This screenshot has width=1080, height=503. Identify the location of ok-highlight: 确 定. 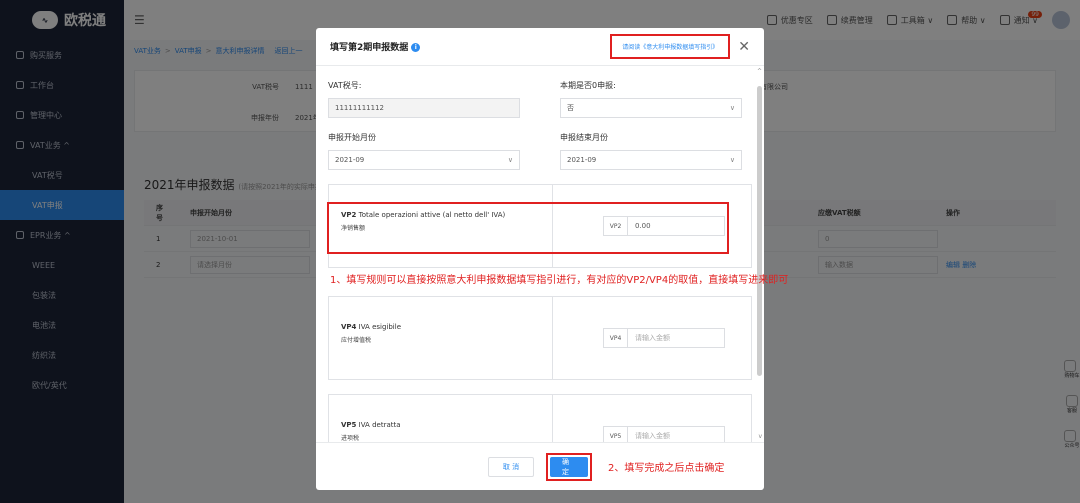
(569, 466).